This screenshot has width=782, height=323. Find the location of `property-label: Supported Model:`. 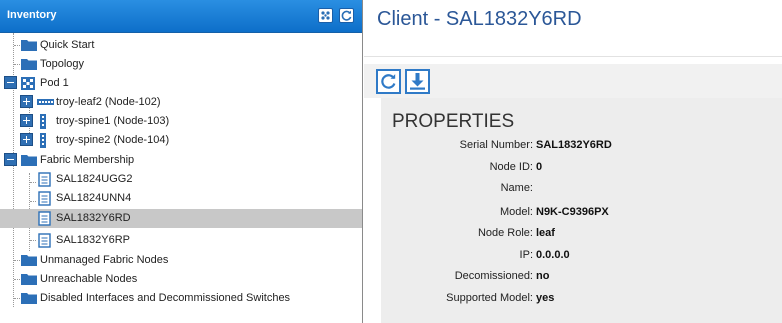

property-label: Supported Model: is located at coordinates (489, 298).